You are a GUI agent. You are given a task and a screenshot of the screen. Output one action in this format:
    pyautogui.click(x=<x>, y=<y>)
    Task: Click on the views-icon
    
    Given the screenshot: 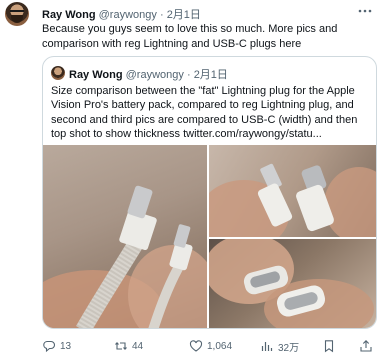 What is the action you would take?
    pyautogui.click(x=267, y=346)
    